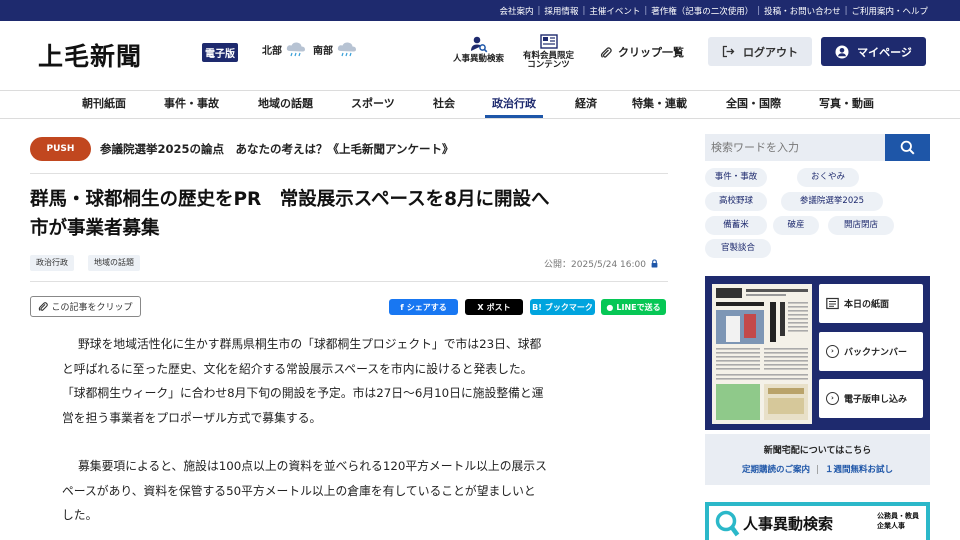 This screenshot has width=960, height=540. I want to click on magnifier-icon, so click(727, 523).